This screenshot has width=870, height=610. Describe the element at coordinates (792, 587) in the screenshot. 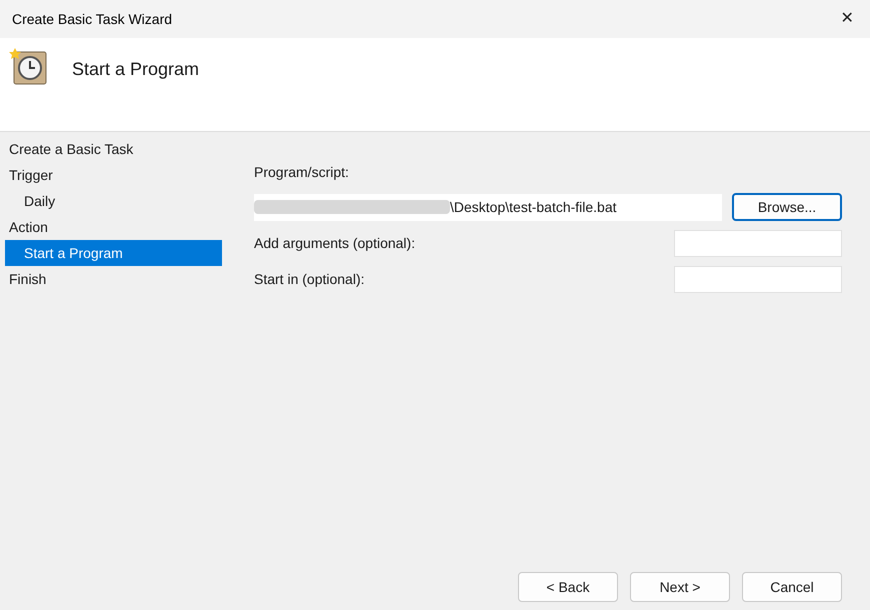

I see `wizard-button: Cancel` at that location.